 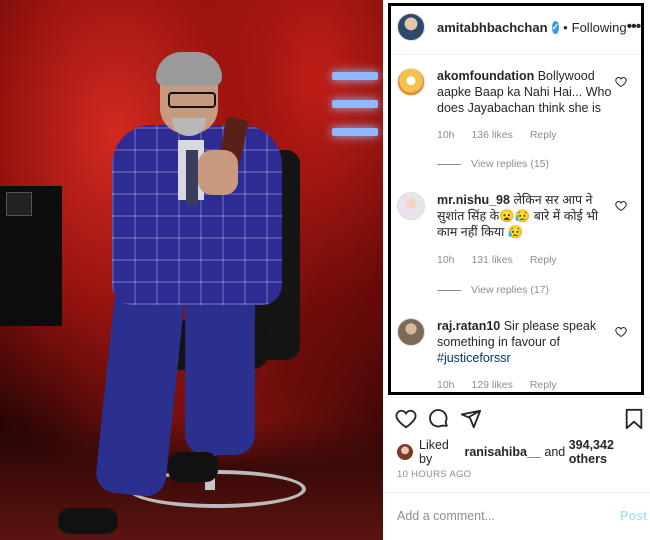 I want to click on person-hand, so click(x=218, y=172).